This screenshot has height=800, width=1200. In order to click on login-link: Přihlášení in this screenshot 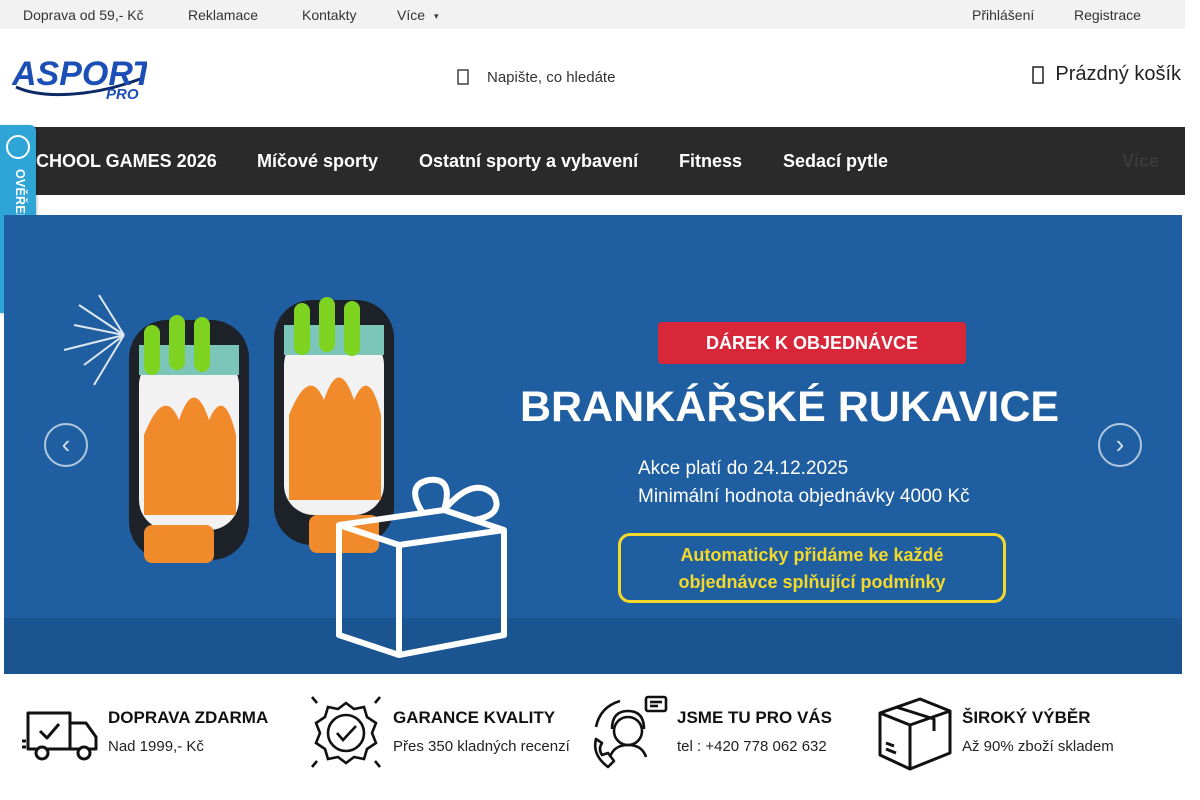, I will do `click(1003, 15)`.